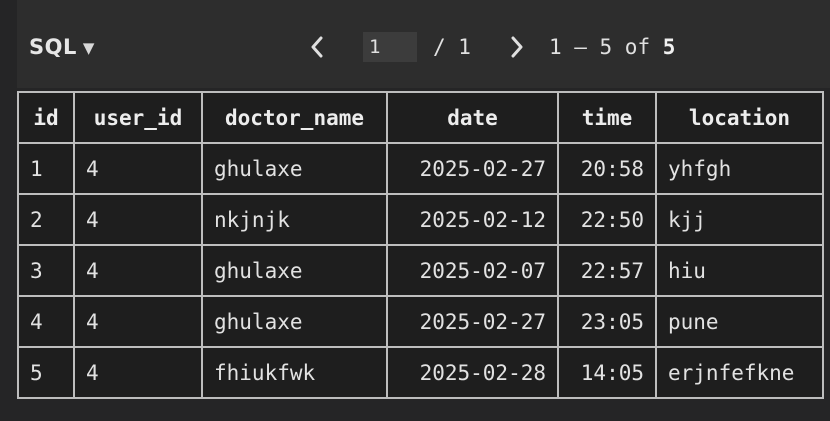  What do you see at coordinates (46, 372) in the screenshot?
I see `table-cell: 5` at bounding box center [46, 372].